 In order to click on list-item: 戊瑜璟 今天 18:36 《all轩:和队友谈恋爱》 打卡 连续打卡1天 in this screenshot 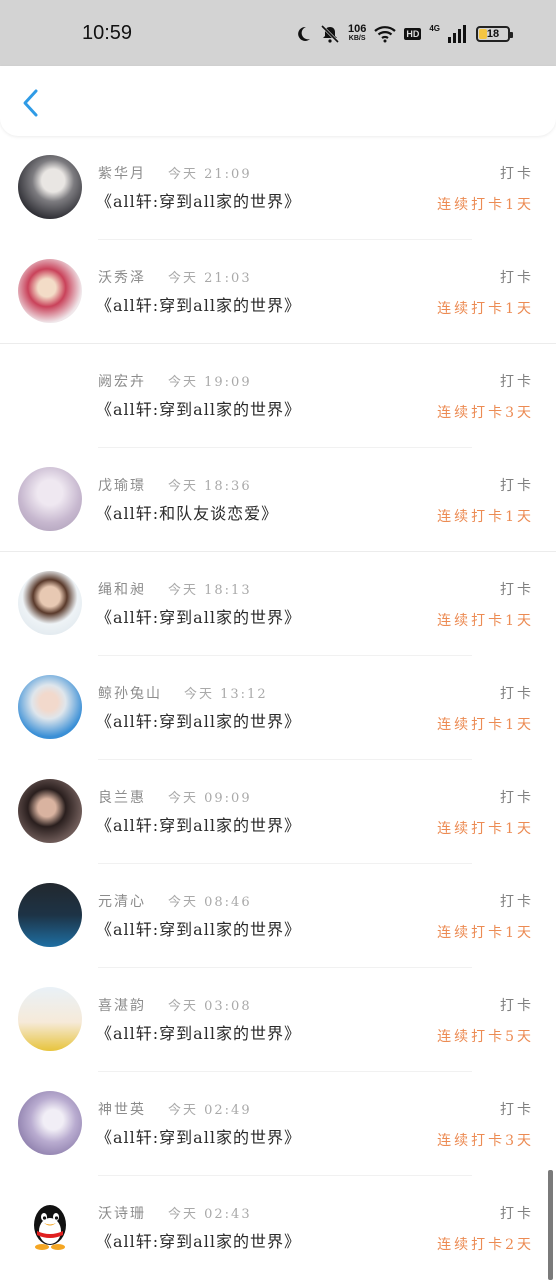, I will do `click(278, 500)`.